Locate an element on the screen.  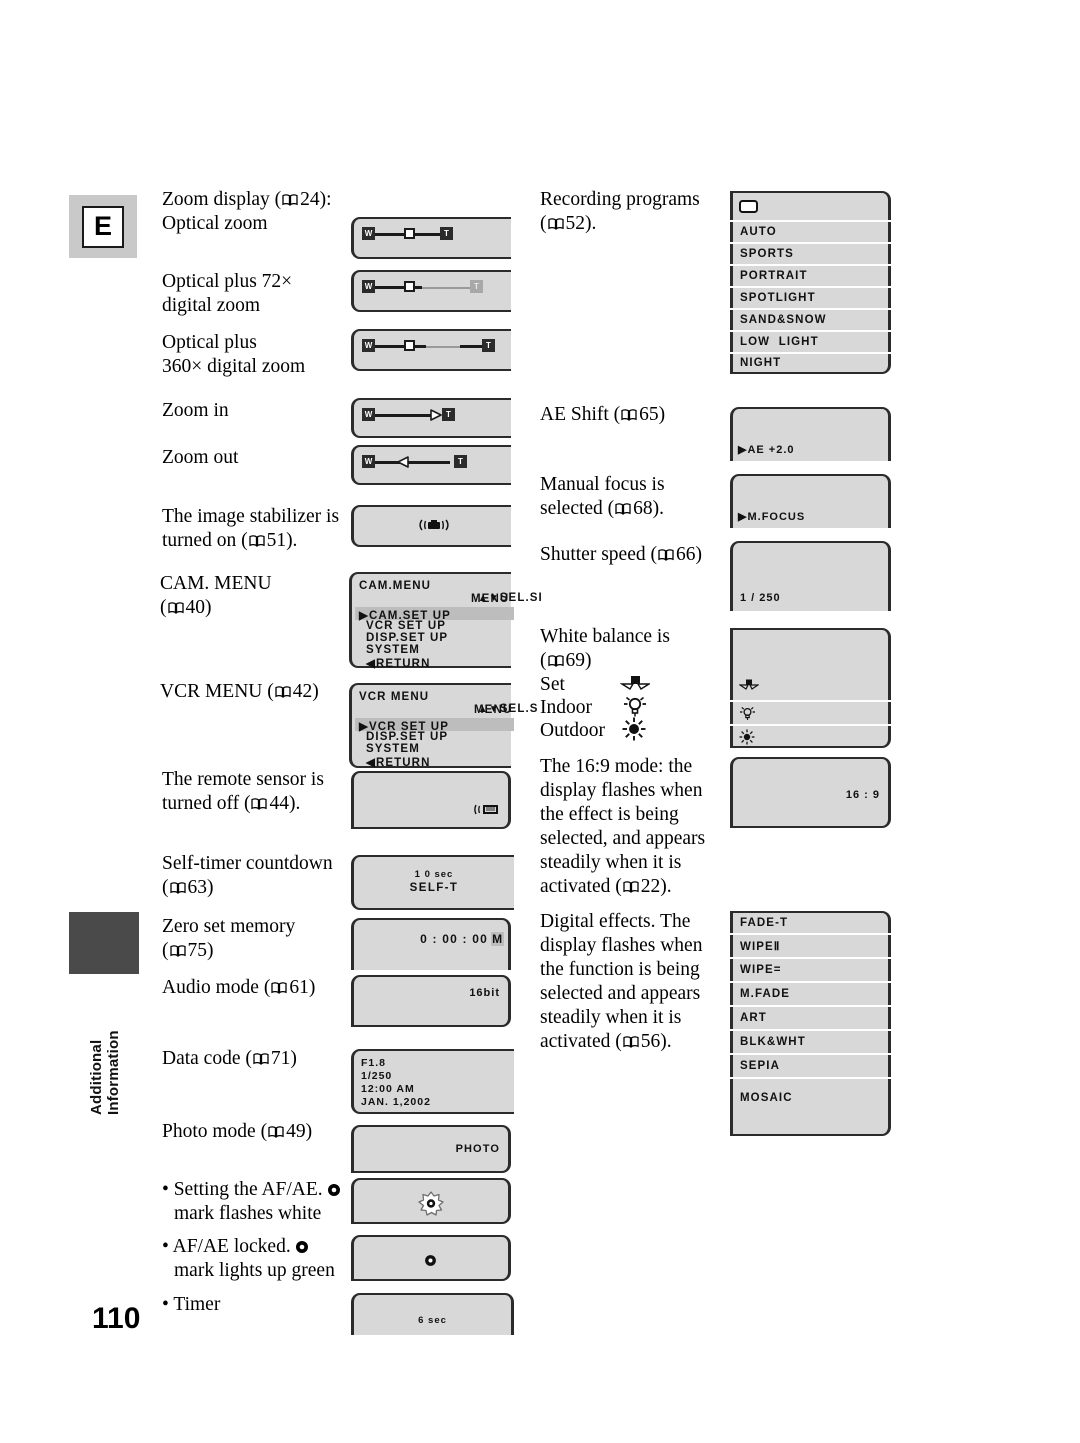
zoom-bar-optical: W T is located at coordinates (432, 234).